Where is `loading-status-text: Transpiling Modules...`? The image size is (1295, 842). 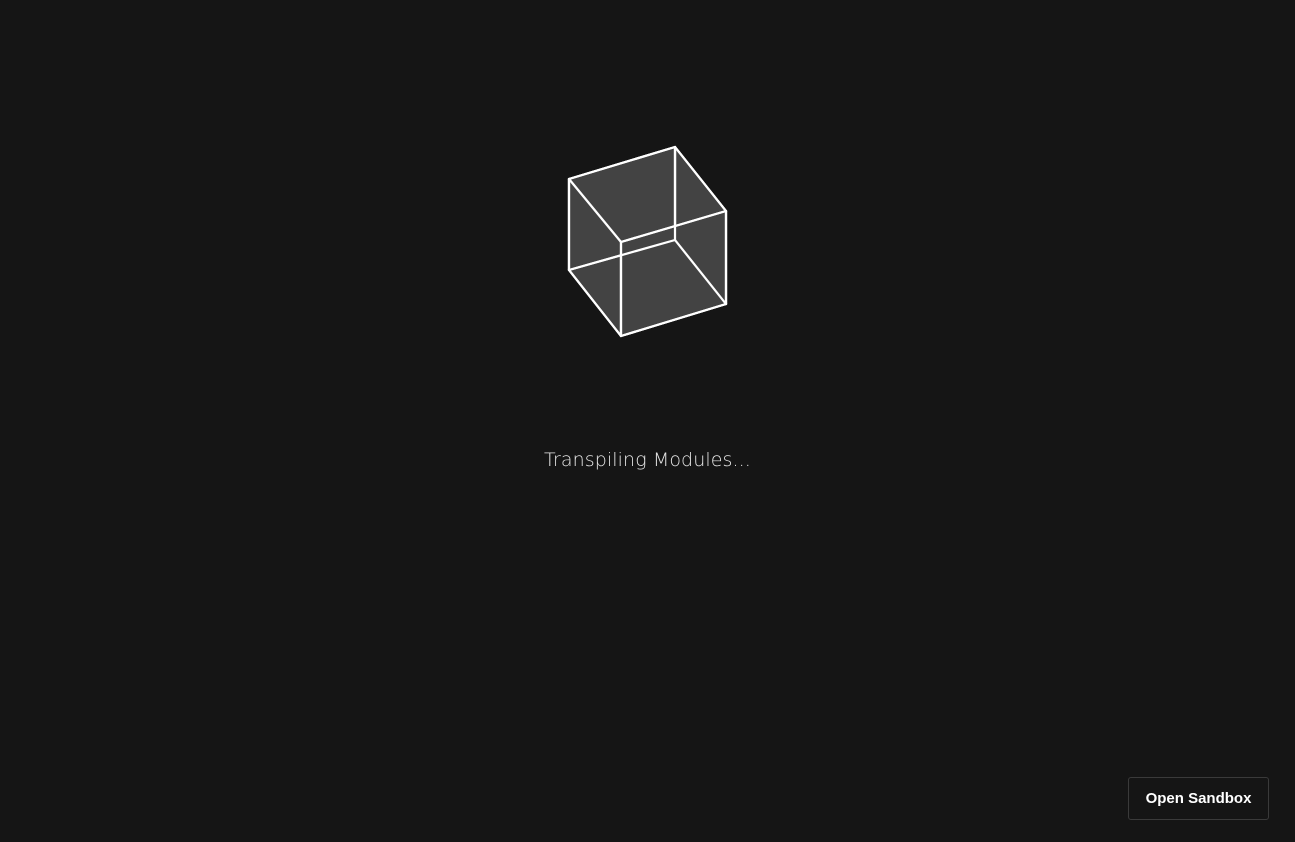 loading-status-text: Transpiling Modules... is located at coordinates (647, 460).